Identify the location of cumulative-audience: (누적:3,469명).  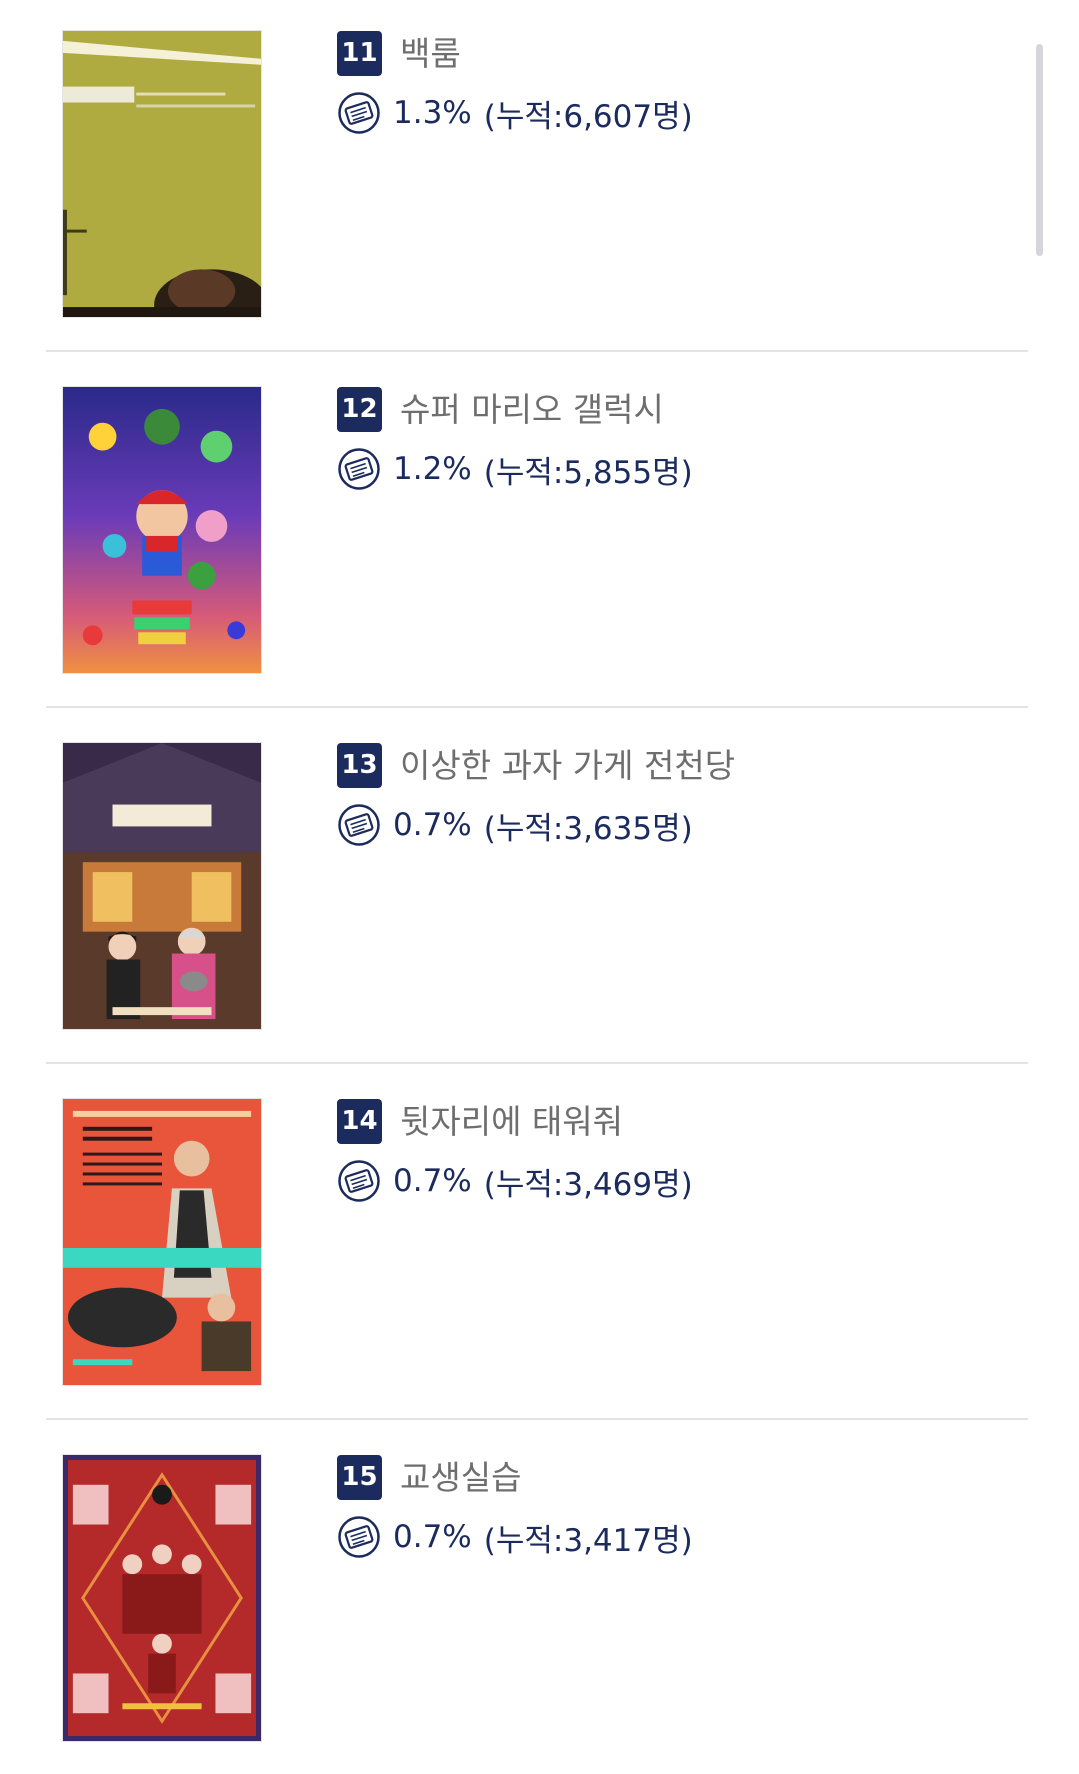
(588, 1184).